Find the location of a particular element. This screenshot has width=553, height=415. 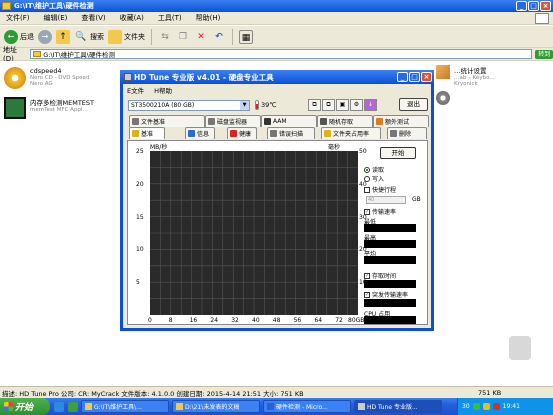

tab-benchmark: 基准 is located at coordinates (147, 133).